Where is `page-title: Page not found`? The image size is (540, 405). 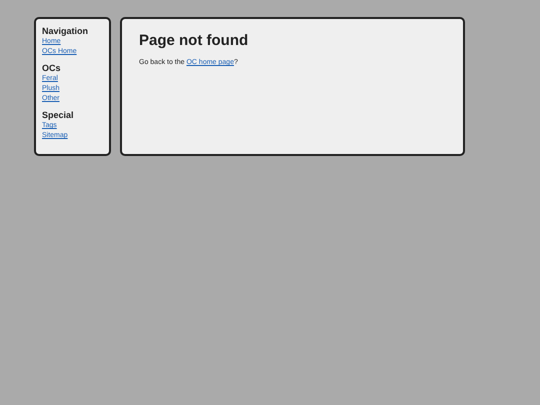 page-title: Page not found is located at coordinates (193, 40).